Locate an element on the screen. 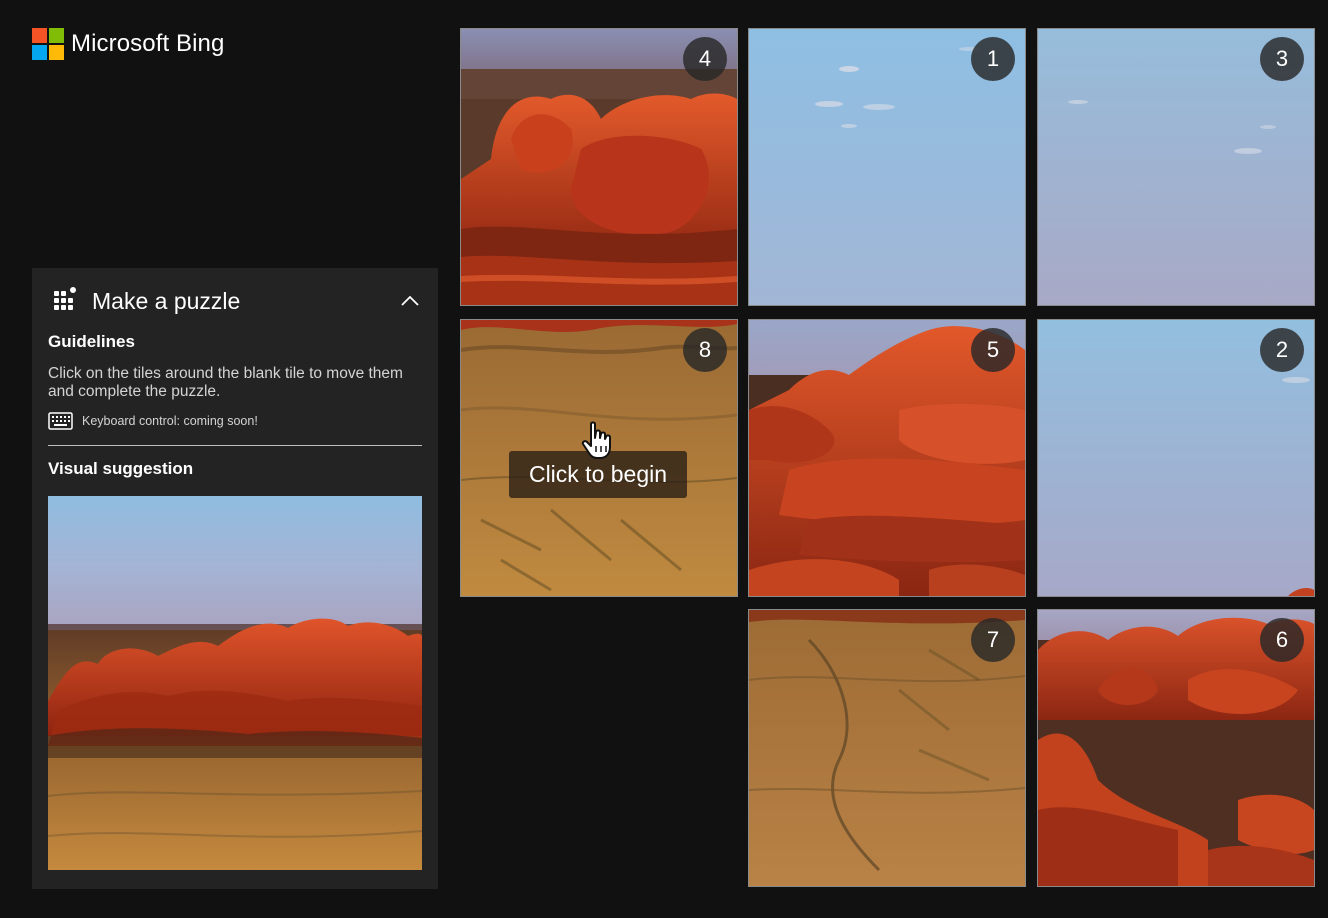 The height and width of the screenshot is (918, 1328). puzzle-grid-icon is located at coordinates (65, 301).